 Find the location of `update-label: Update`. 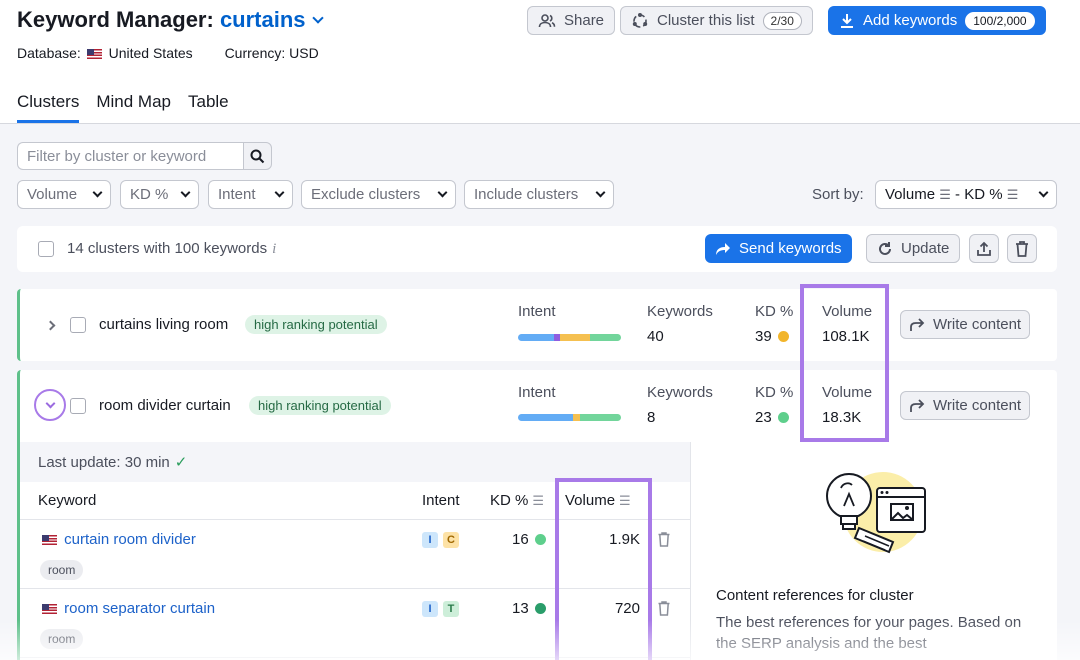

update-label: Update is located at coordinates (925, 248).